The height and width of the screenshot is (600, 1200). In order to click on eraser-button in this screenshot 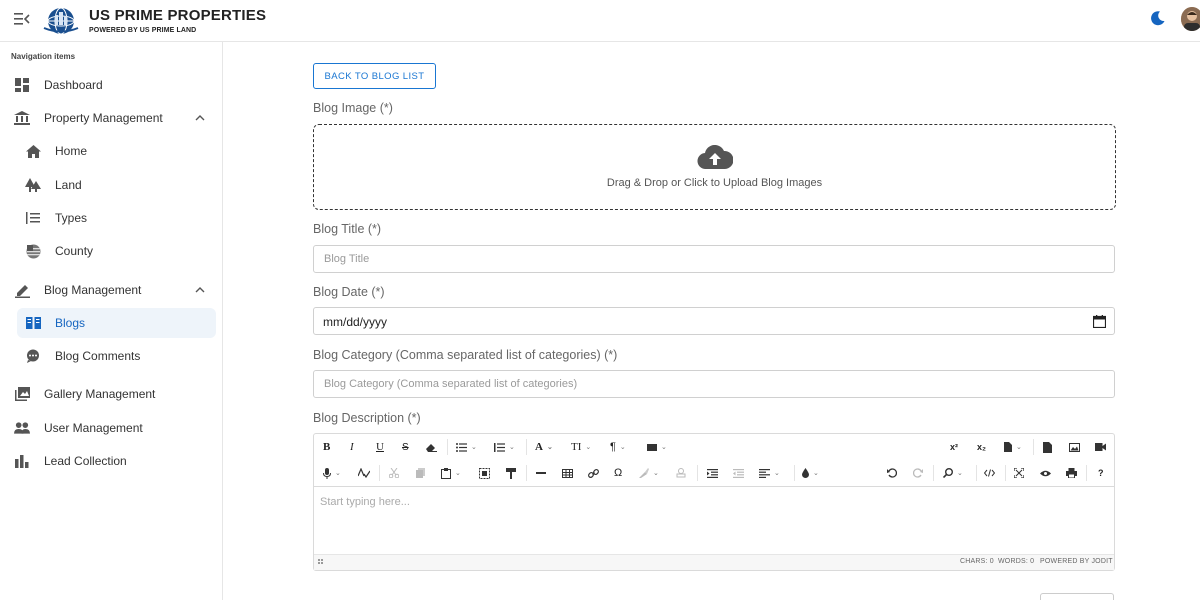, I will do `click(431, 447)`.